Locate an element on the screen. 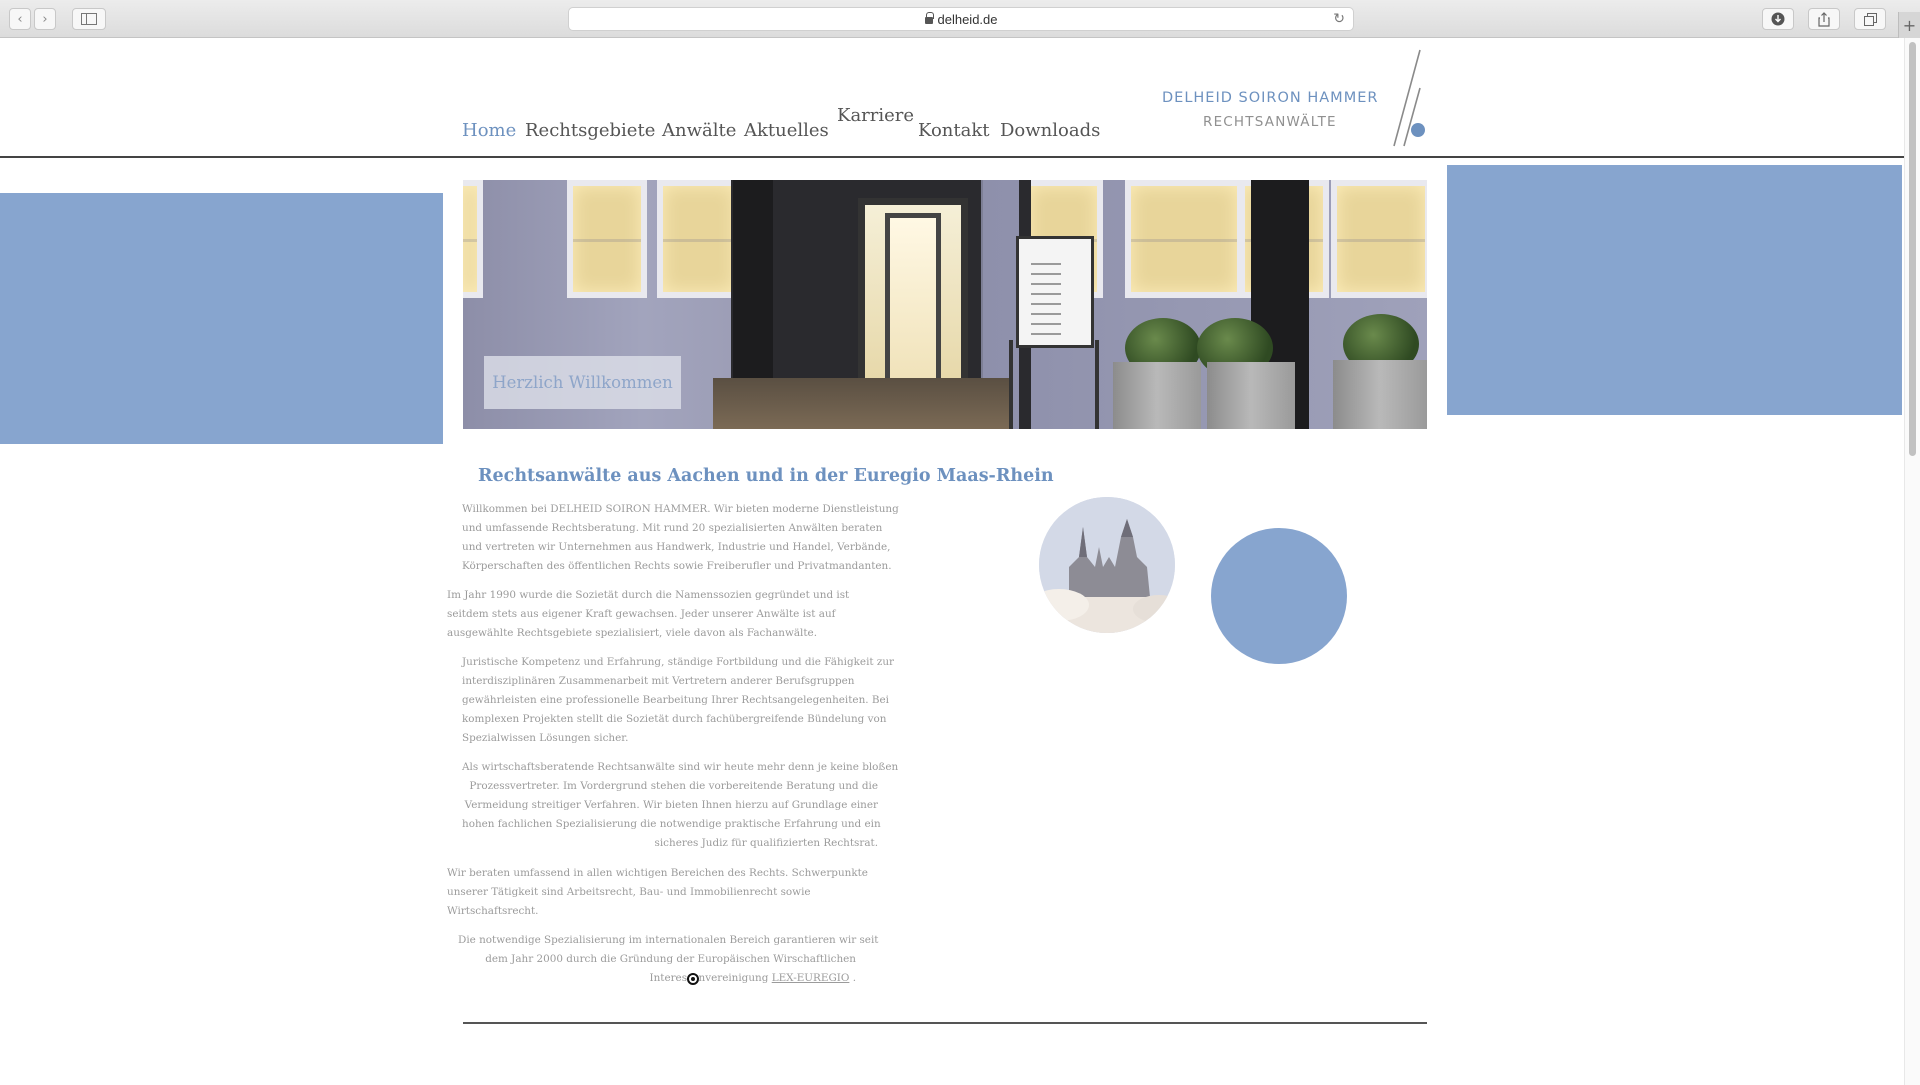 Image resolution: width=1920 pixels, height=1085 pixels. paragraph-line: Spezialwissen Lösungen sicher. is located at coordinates (545, 738).